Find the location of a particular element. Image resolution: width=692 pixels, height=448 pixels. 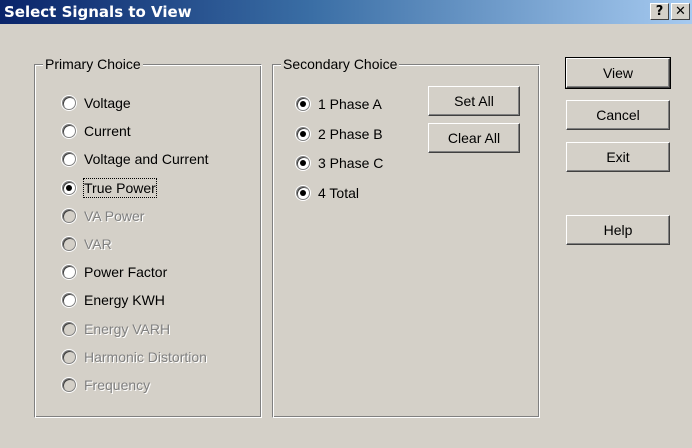

primary-option-harmonic-distortion: Harmonic Distortion is located at coordinates (134, 357).